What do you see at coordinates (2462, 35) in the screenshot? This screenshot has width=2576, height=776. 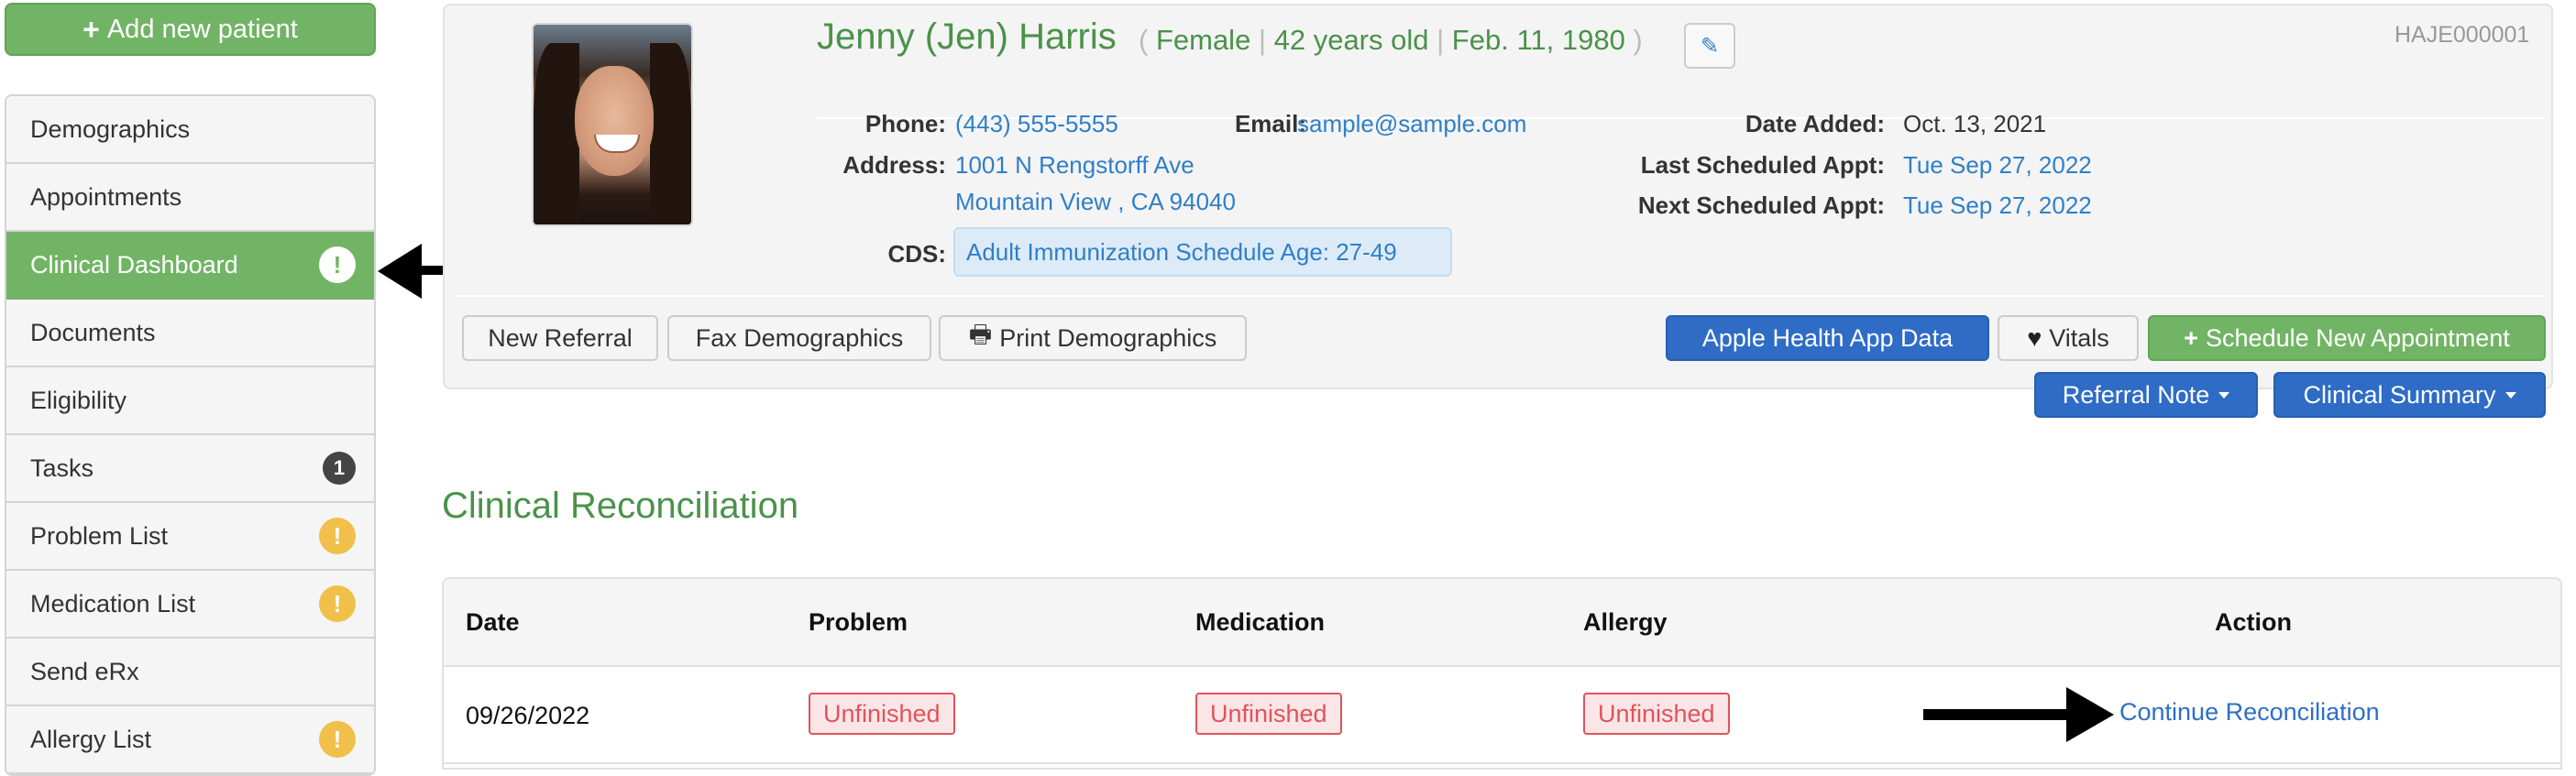 I see `patient-id: HAJE000001` at bounding box center [2462, 35].